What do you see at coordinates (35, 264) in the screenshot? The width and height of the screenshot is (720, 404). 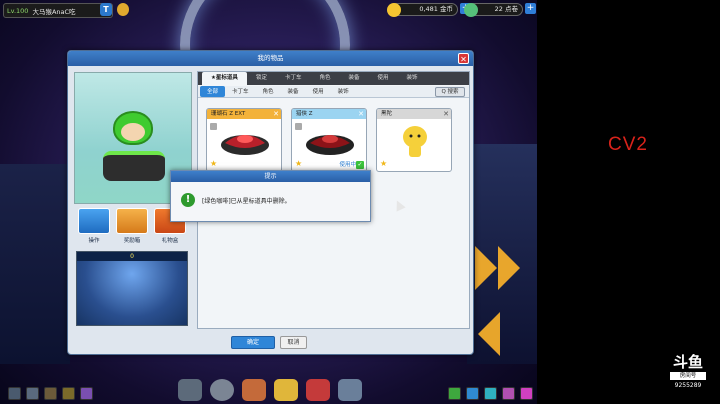 I see `background-city-left` at bounding box center [35, 264].